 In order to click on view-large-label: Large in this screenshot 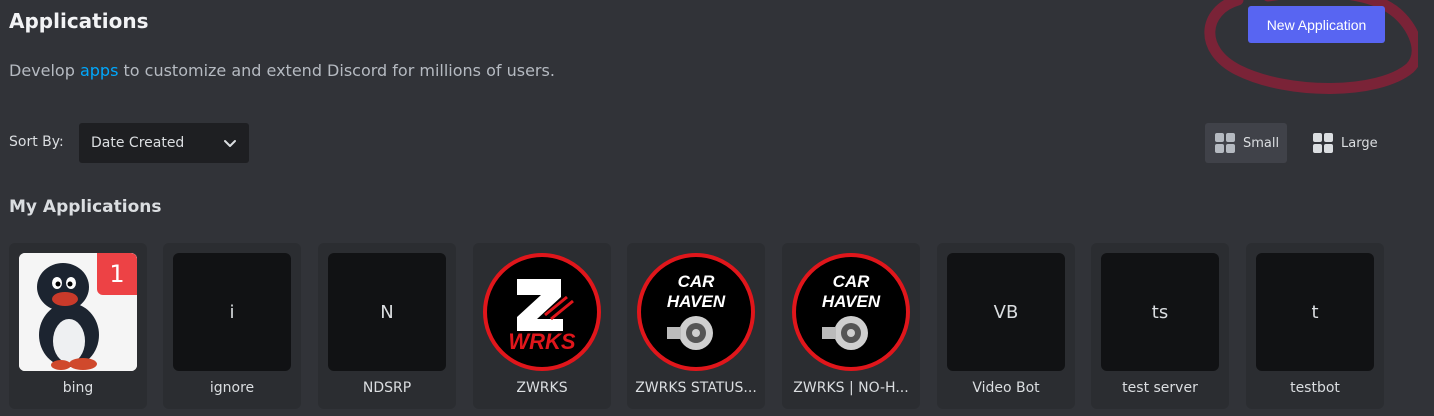, I will do `click(1359, 143)`.